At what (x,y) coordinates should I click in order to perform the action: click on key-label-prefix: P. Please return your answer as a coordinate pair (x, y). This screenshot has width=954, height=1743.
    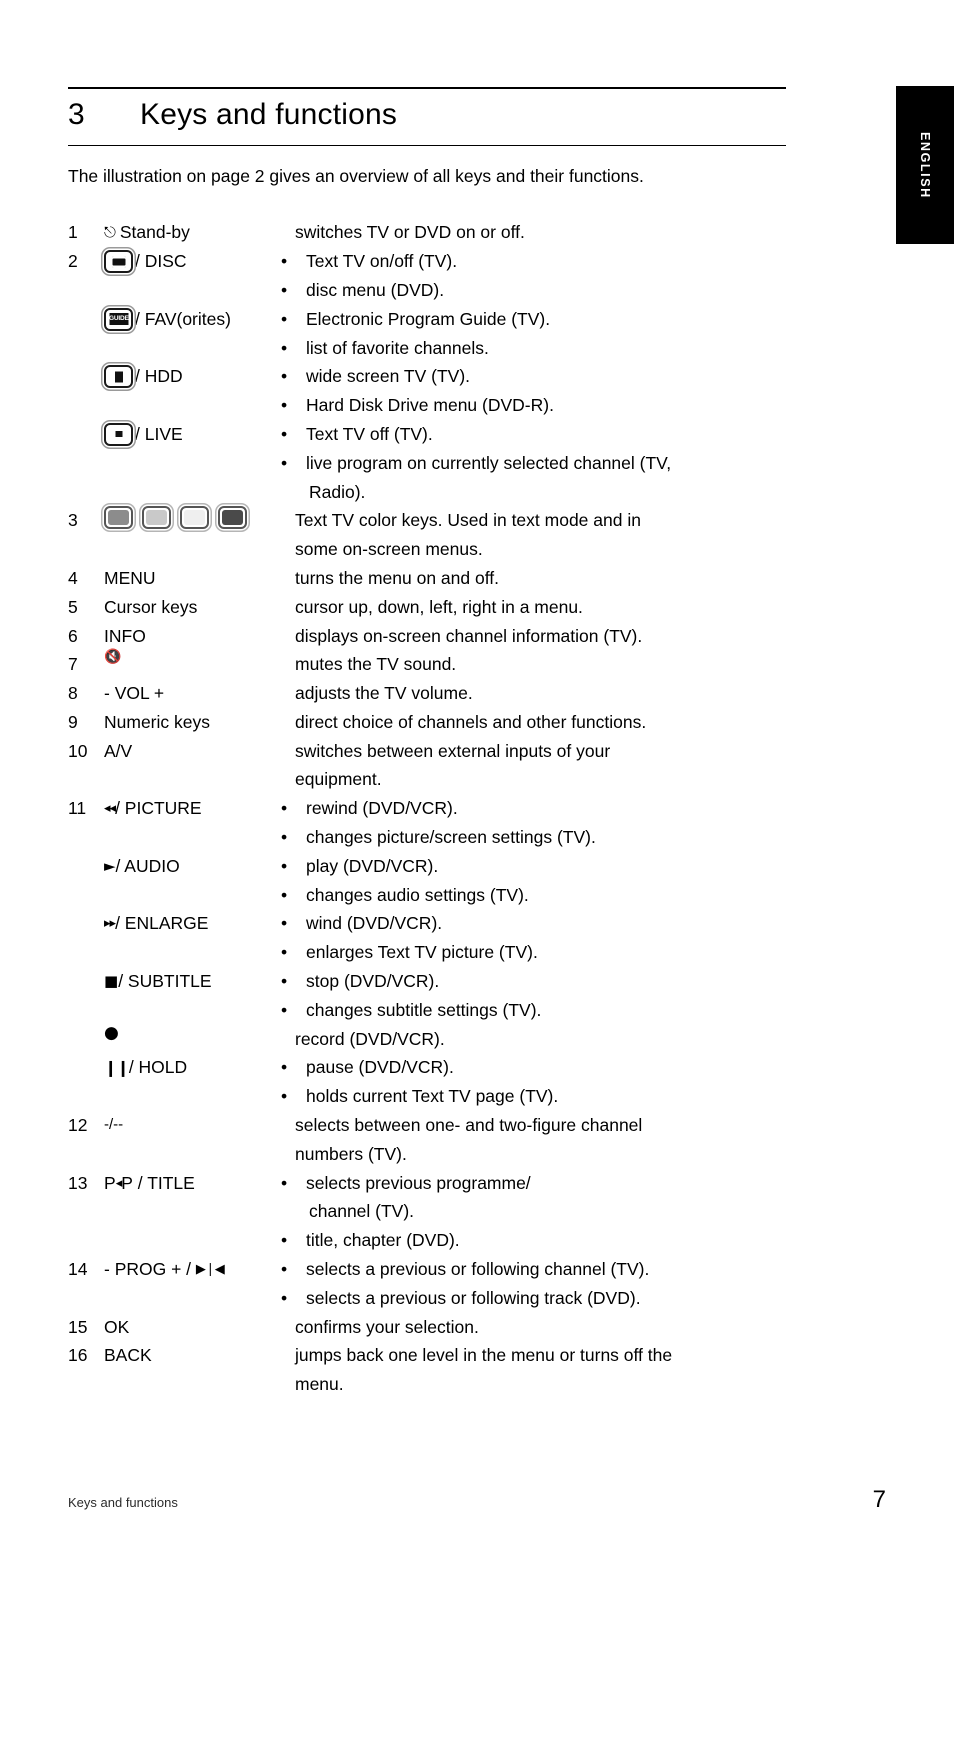
    Looking at the image, I should click on (110, 1182).